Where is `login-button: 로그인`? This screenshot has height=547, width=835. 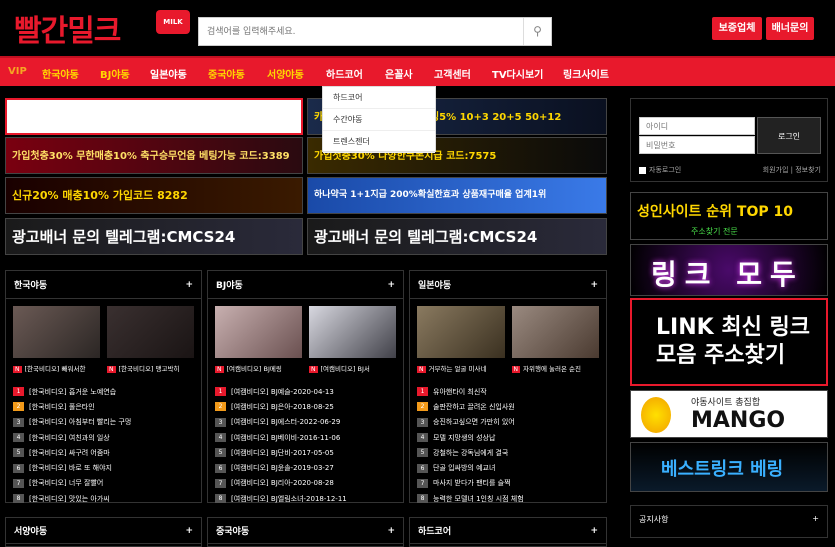 login-button: 로그인 is located at coordinates (789, 135).